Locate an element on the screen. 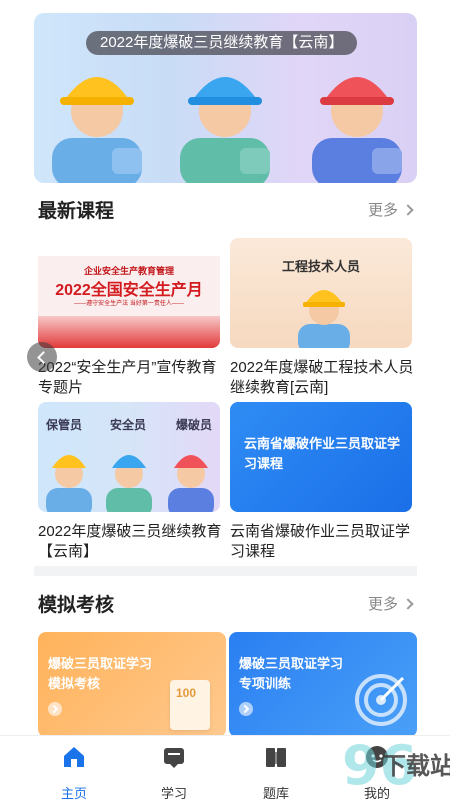 The image size is (450, 800). download-site-watermark: 96 下载站 is located at coordinates (394, 766).